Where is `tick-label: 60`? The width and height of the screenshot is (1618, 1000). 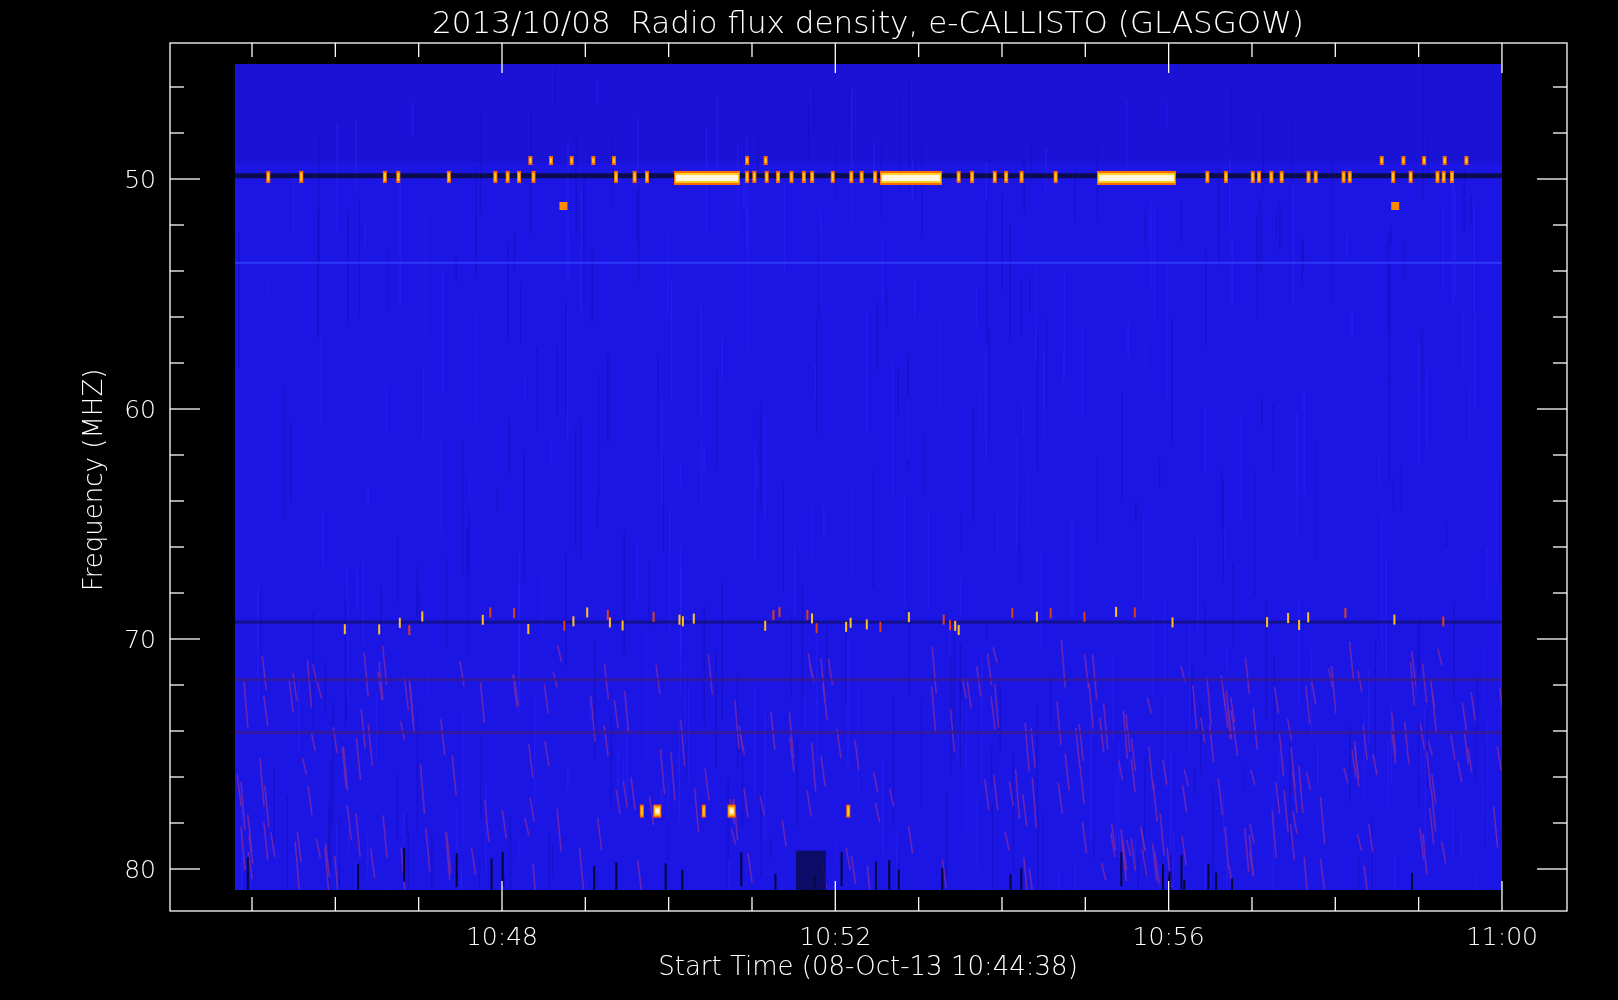
tick-label: 60 is located at coordinates (140, 409).